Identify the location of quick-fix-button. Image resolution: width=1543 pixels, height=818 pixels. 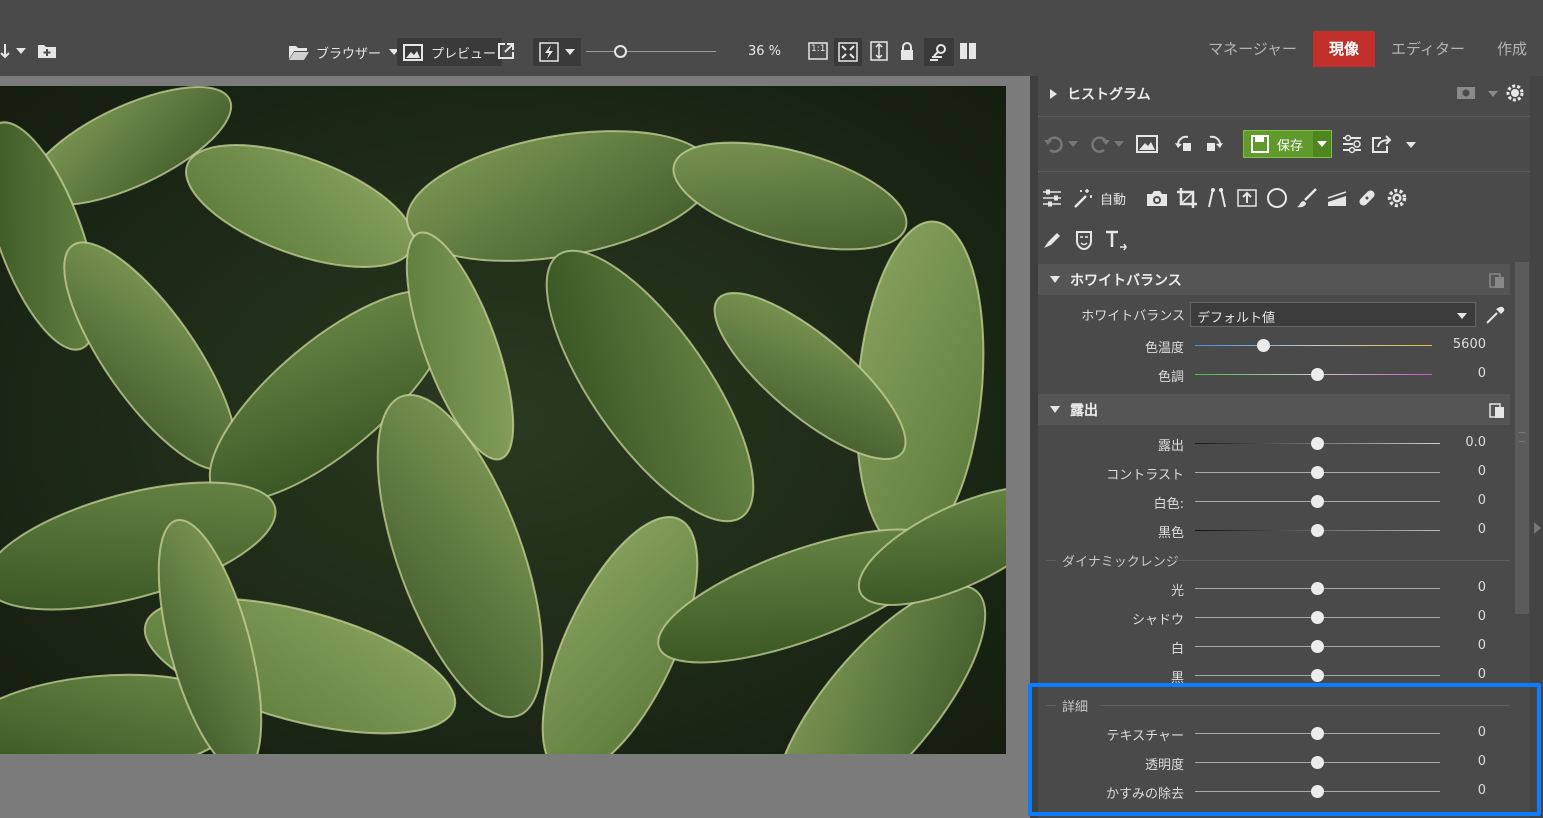
(557, 52).